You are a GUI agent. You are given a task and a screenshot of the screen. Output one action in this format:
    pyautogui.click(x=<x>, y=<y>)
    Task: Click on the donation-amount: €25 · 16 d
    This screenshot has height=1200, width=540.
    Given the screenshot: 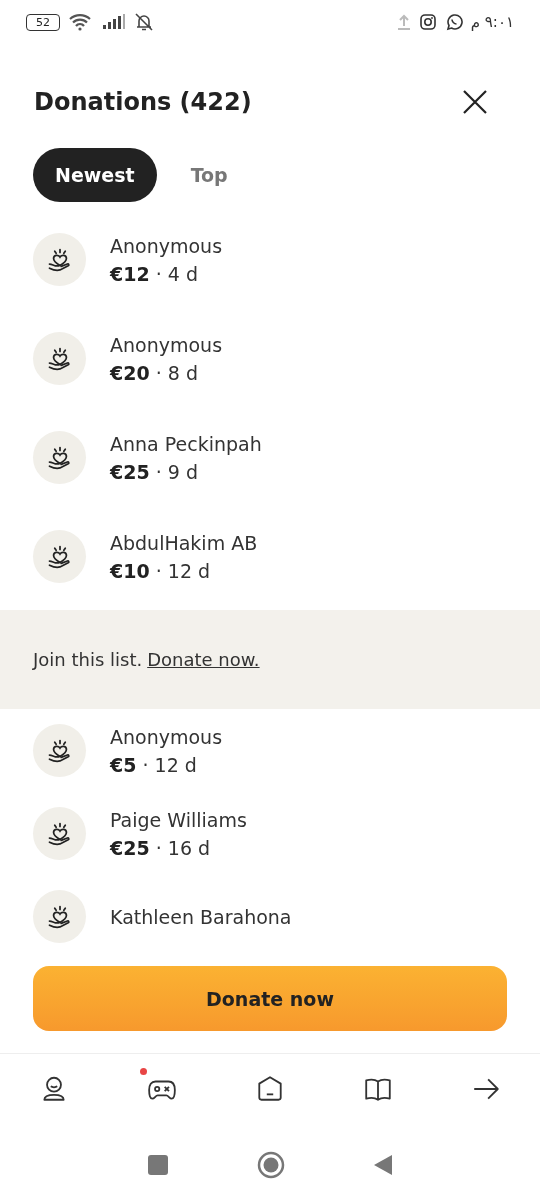 What is the action you would take?
    pyautogui.click(x=161, y=847)
    